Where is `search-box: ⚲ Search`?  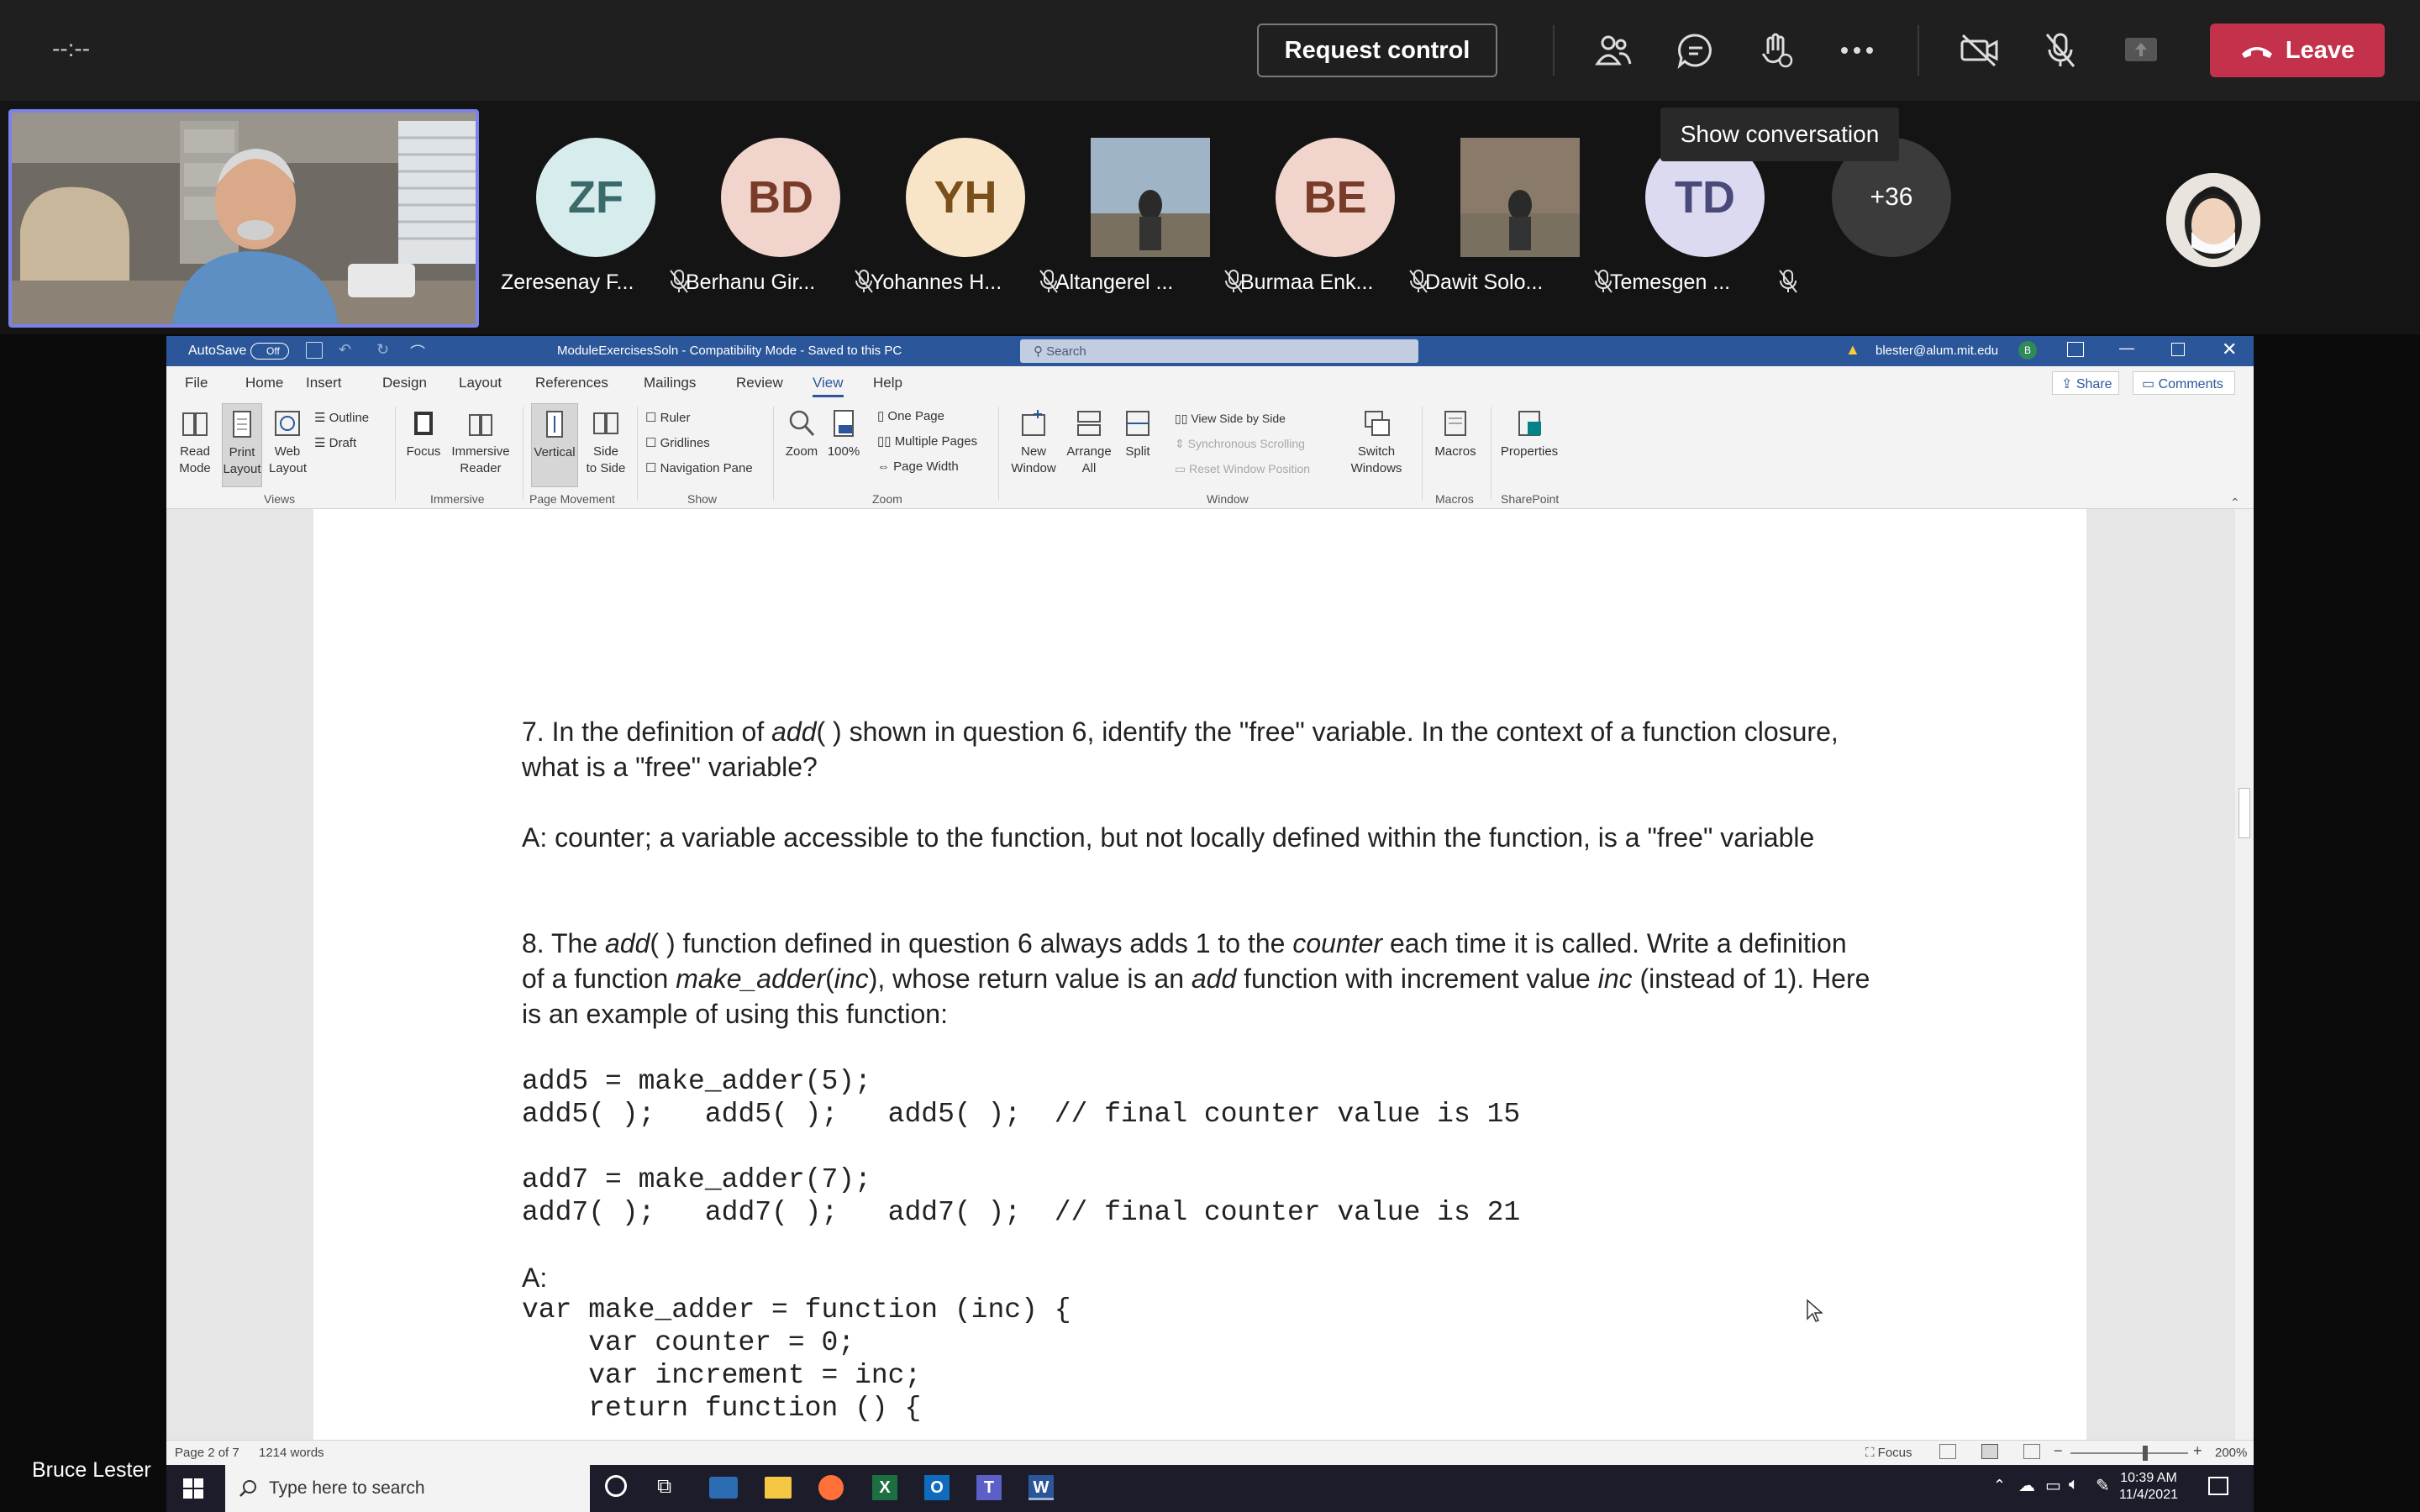 search-box: ⚲ Search is located at coordinates (1219, 351).